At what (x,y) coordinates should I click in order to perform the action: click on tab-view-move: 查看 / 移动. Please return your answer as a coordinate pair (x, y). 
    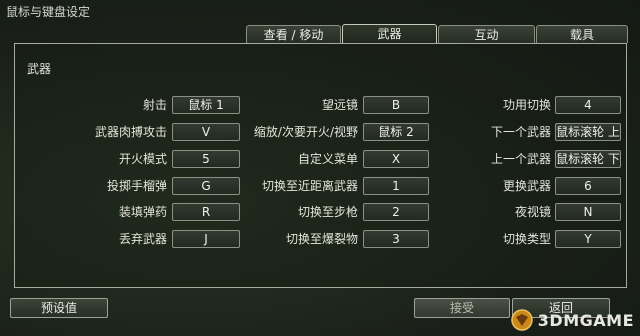
    Looking at the image, I should click on (293, 34).